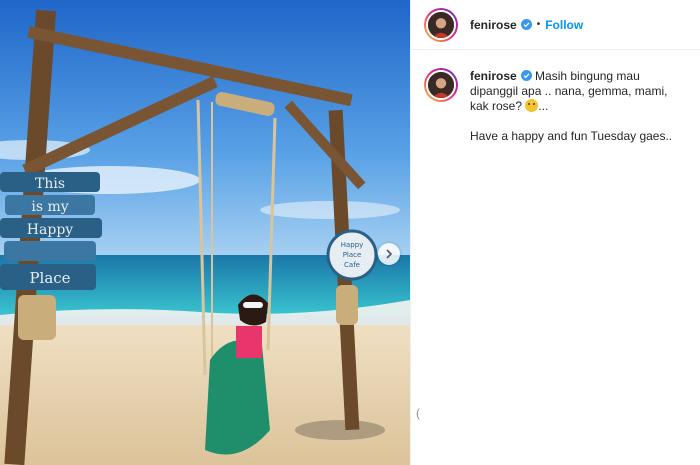 The height and width of the screenshot is (465, 700). I want to click on right-sign: Happy Place Cafe, so click(352, 255).